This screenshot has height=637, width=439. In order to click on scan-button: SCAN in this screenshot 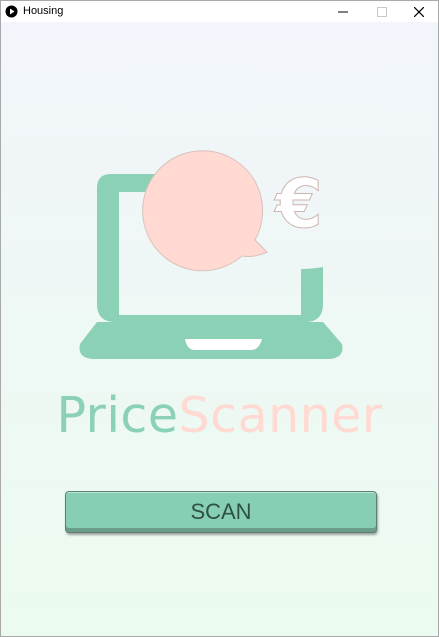, I will do `click(221, 512)`.